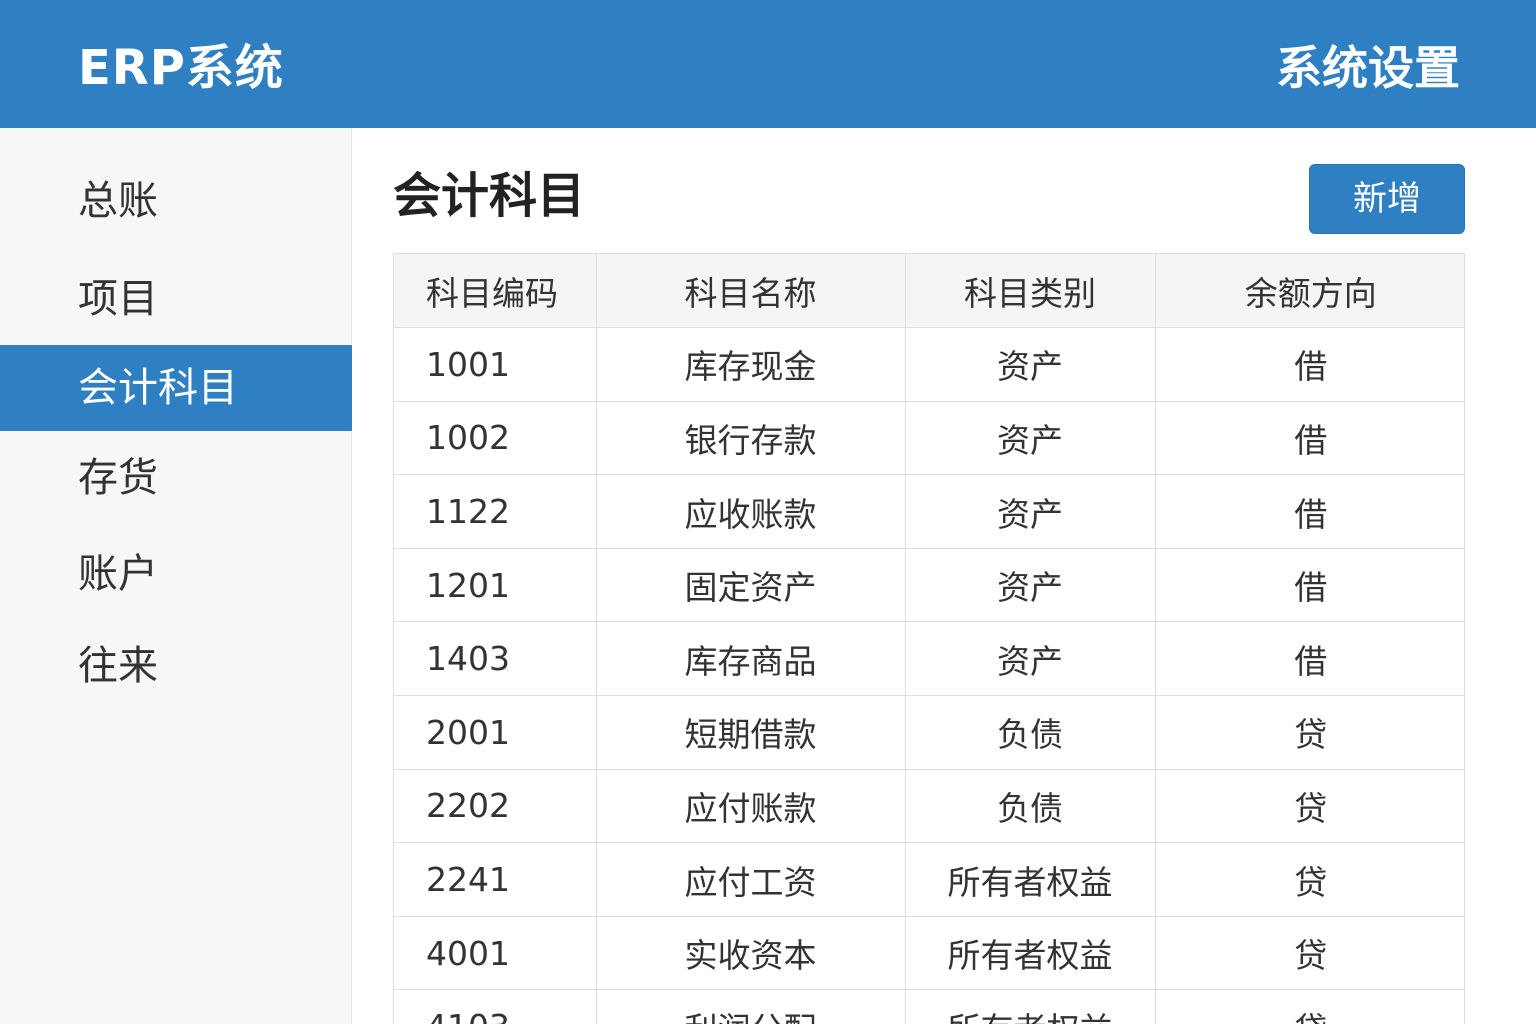 The height and width of the screenshot is (1024, 1536). Describe the element at coordinates (495, 659) in the screenshot. I see `cell-code: 1403` at that location.